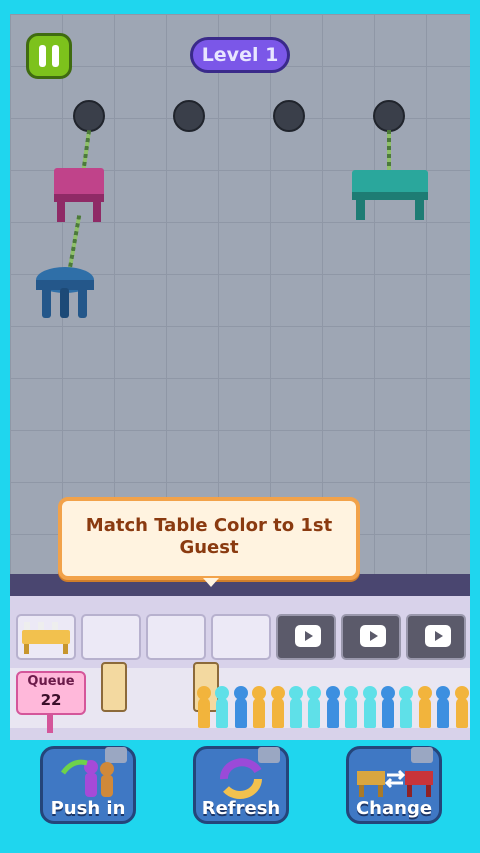 This screenshot has width=480, height=853. Describe the element at coordinates (394, 808) in the screenshot. I see `change-label: Change` at that location.